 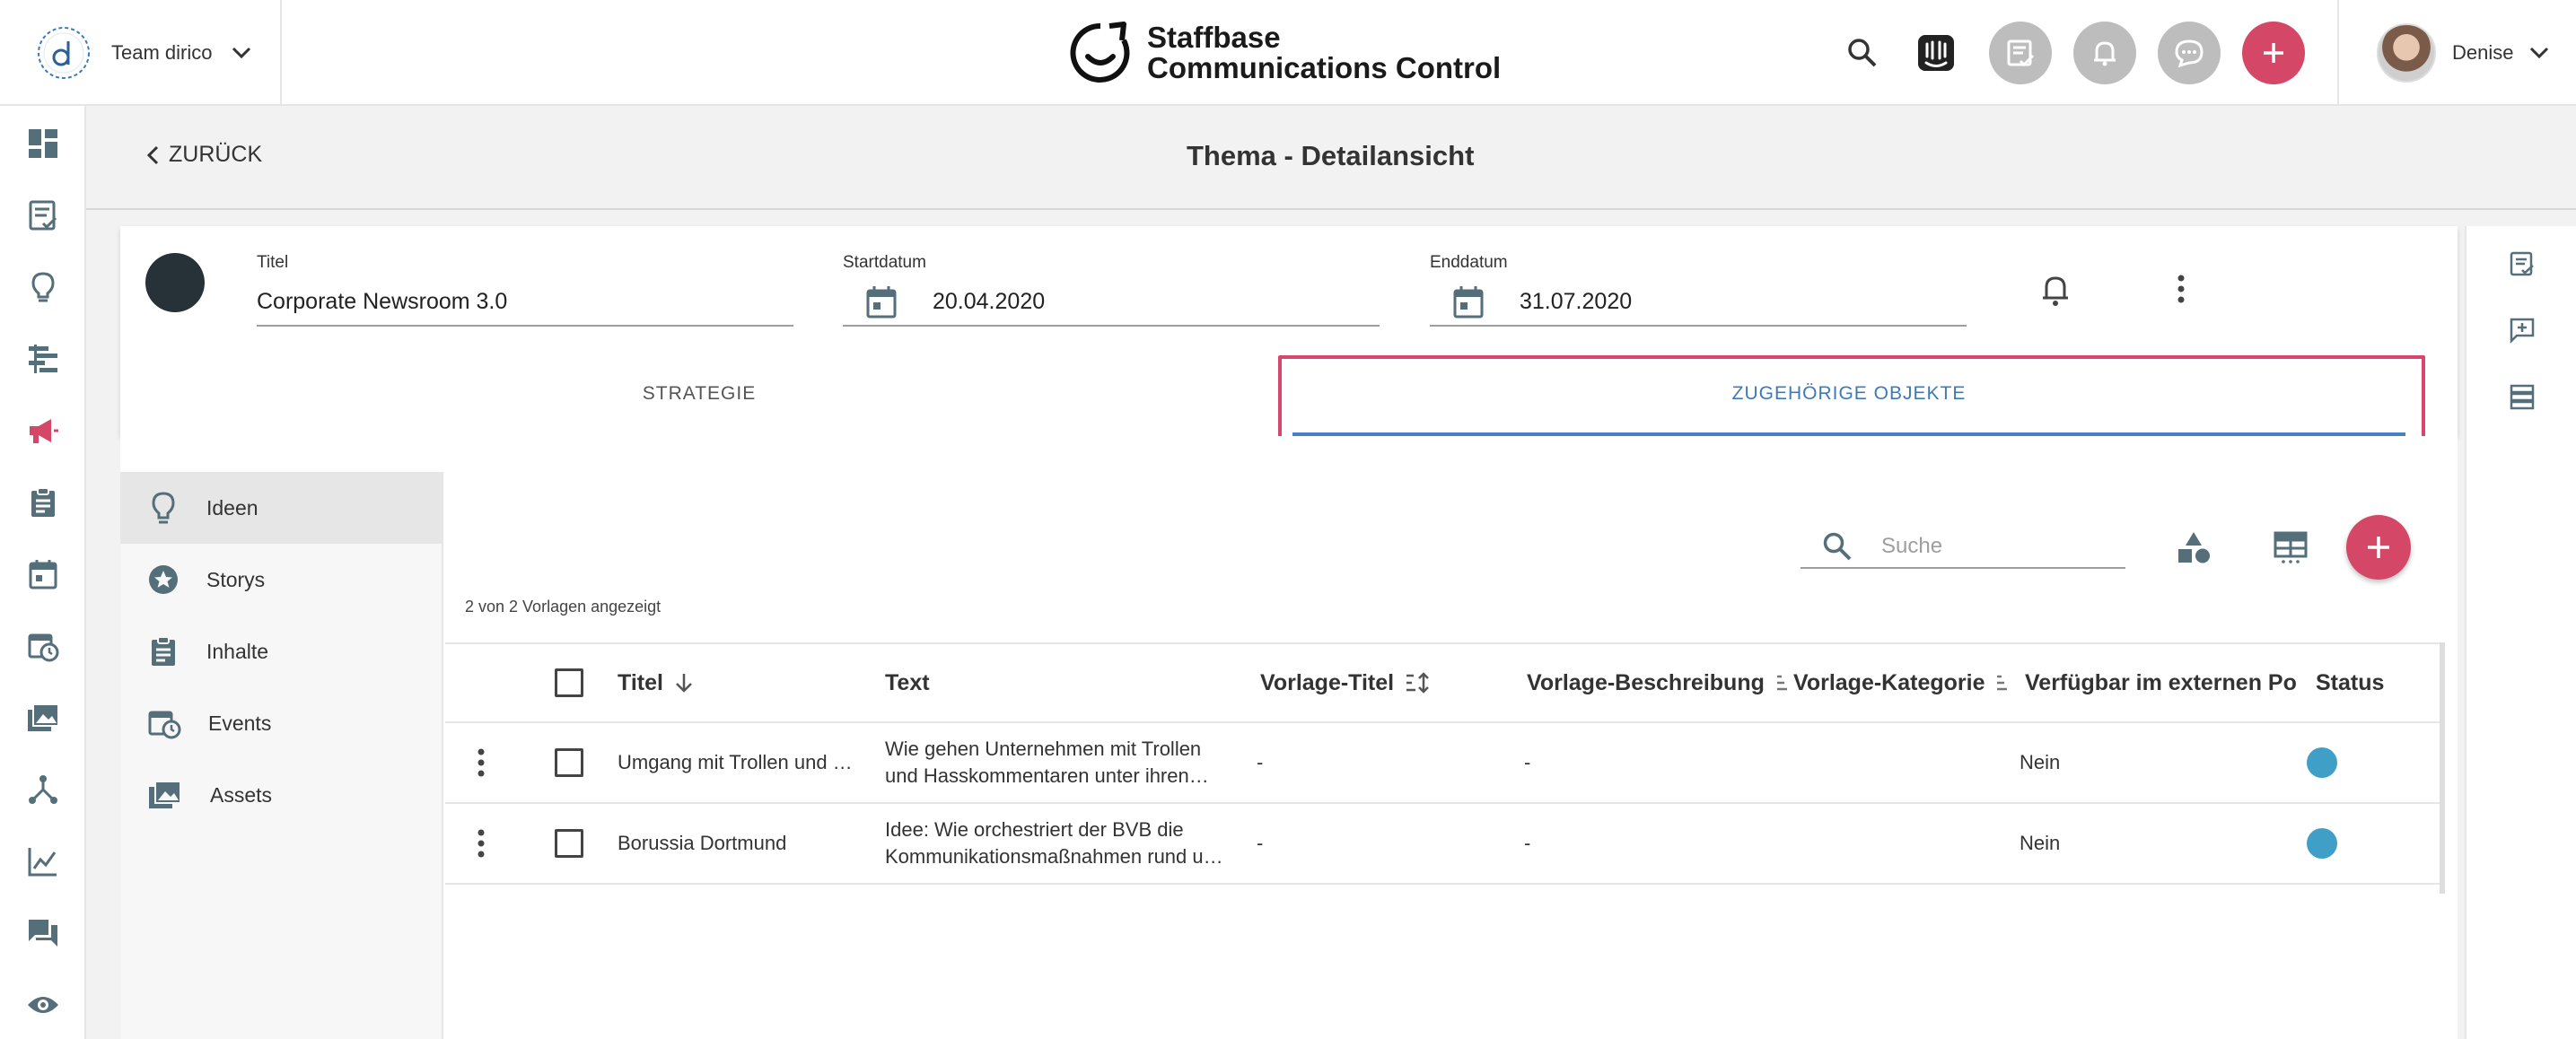 I want to click on search-button, so click(x=1862, y=53).